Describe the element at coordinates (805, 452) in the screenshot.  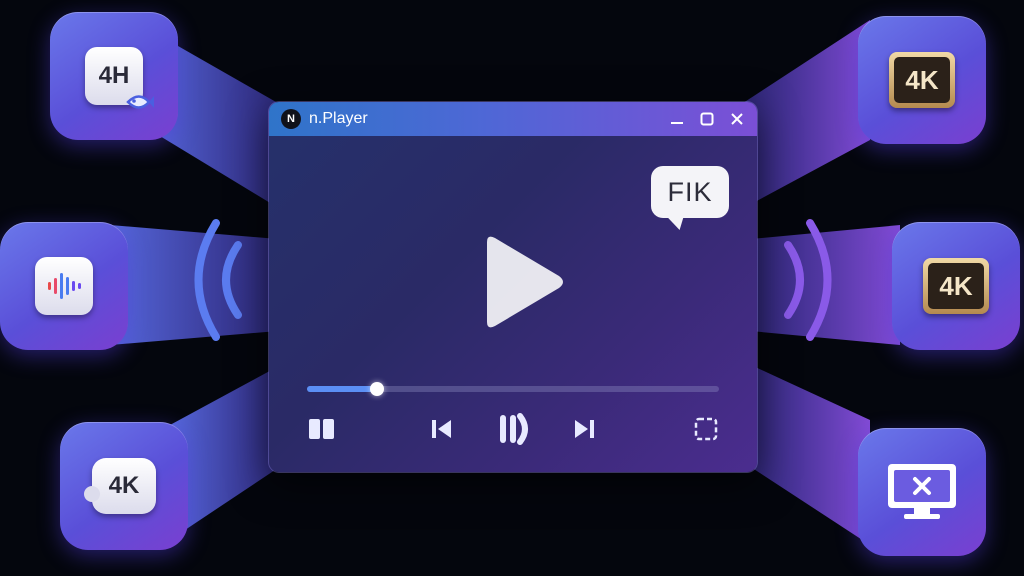
I see `beam-bottom-right` at that location.